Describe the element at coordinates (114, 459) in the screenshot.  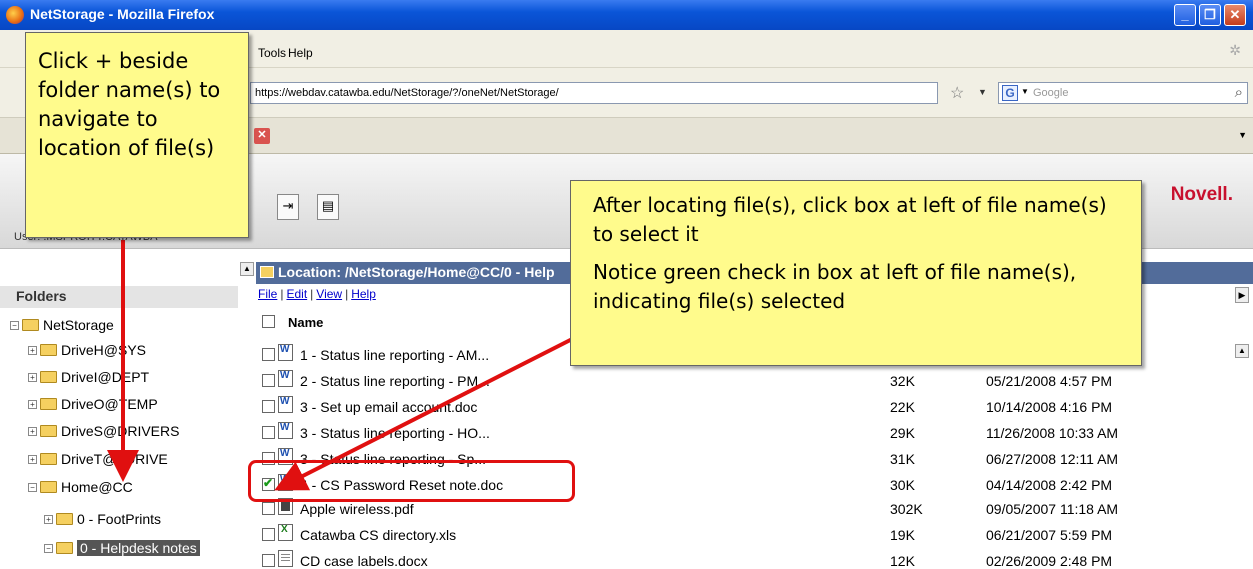
I see `tree-item-label: DriveT@TDRIVE` at that location.